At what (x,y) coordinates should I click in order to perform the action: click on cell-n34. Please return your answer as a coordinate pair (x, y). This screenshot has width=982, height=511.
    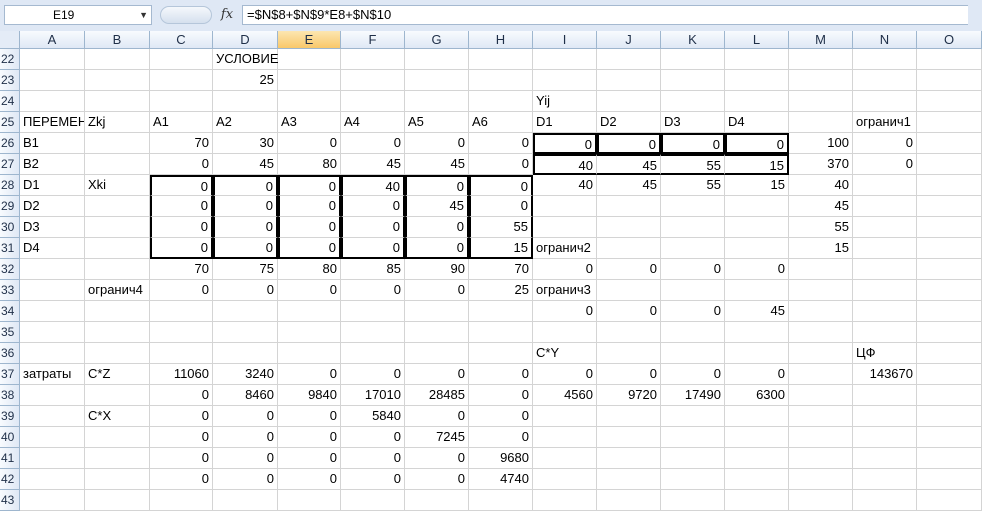
    Looking at the image, I should click on (885, 311).